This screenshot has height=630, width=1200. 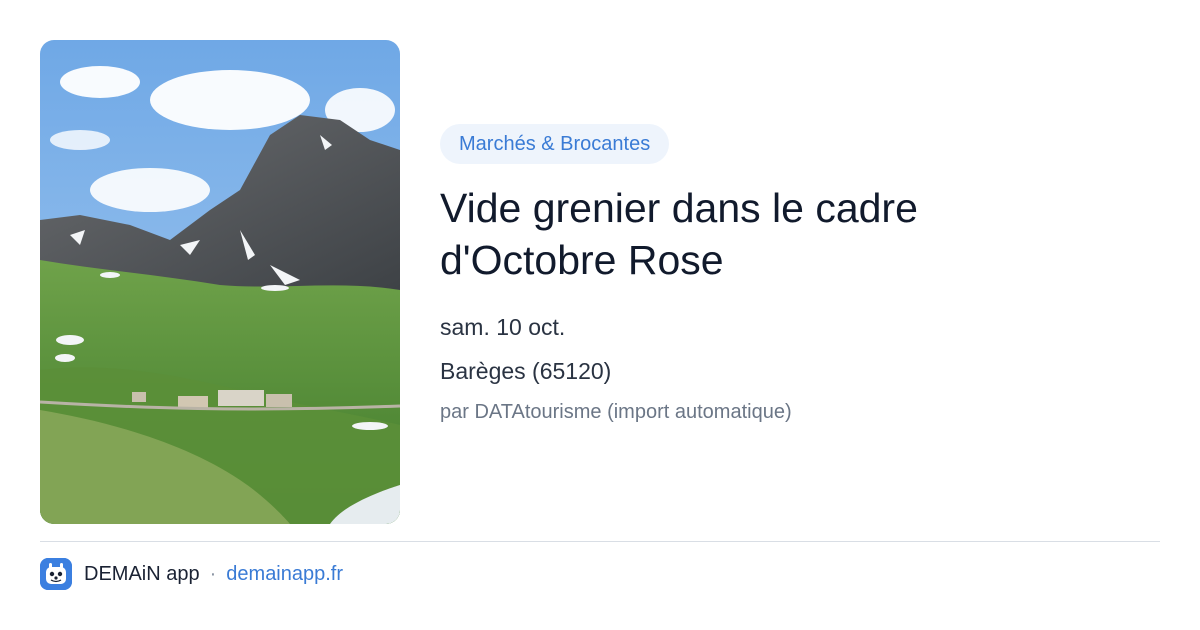 What do you see at coordinates (616, 412) in the screenshot?
I see `event-author: par DATAtourisme (import automatique)` at bounding box center [616, 412].